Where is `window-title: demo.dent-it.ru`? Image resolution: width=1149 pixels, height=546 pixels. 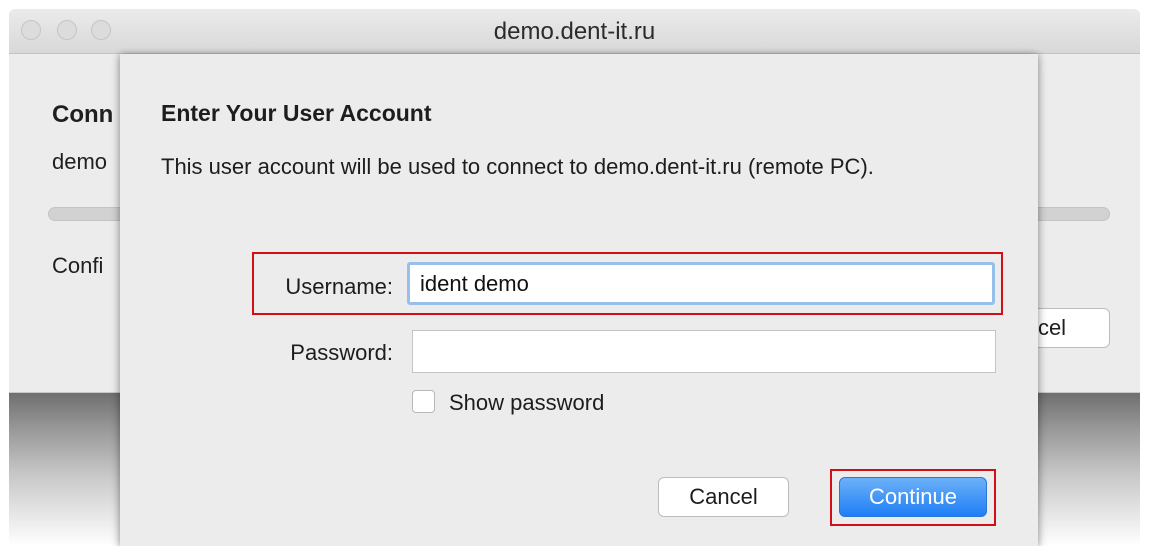
window-title: demo.dent-it.ru is located at coordinates (574, 31).